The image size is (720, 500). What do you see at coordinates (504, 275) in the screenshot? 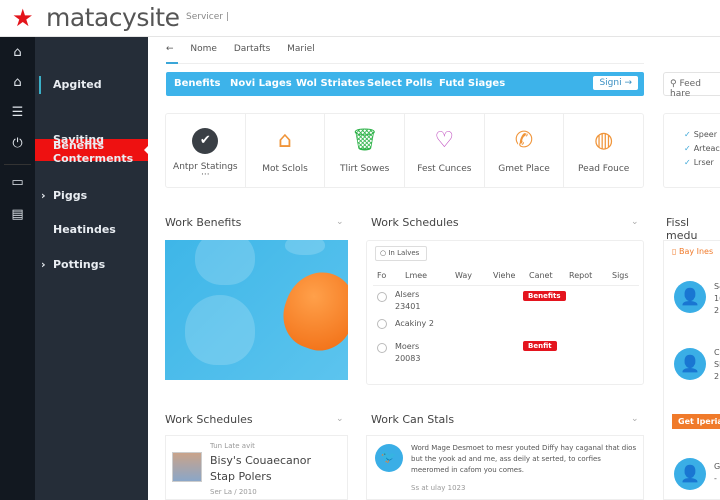
I see `column-header: Viehe` at bounding box center [504, 275].